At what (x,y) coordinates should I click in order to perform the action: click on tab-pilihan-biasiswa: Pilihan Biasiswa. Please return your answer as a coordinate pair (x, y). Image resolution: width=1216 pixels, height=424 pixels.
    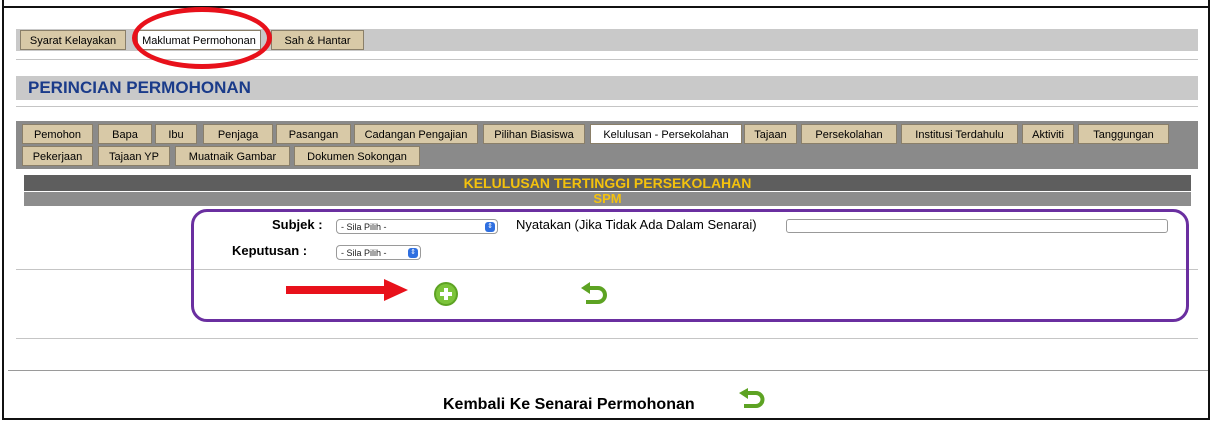
    Looking at the image, I should click on (534, 134).